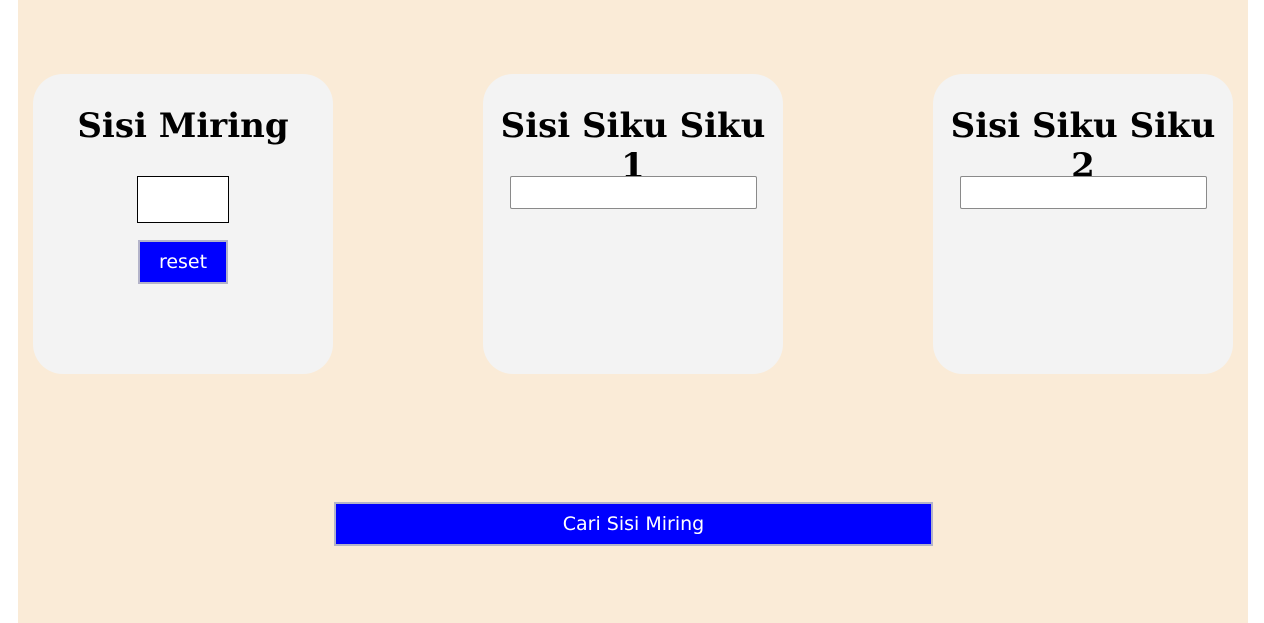 This screenshot has height=623, width=1264. What do you see at coordinates (183, 224) in the screenshot?
I see `card-sisi-miring: Sisi Miring reset` at bounding box center [183, 224].